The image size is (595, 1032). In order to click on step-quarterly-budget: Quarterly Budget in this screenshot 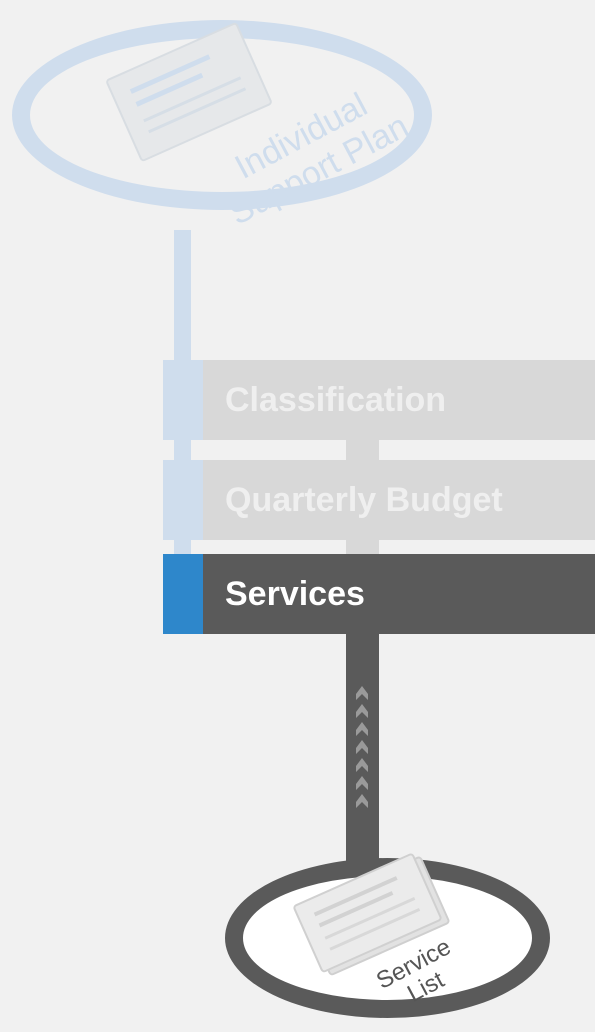, I will do `click(379, 500)`.